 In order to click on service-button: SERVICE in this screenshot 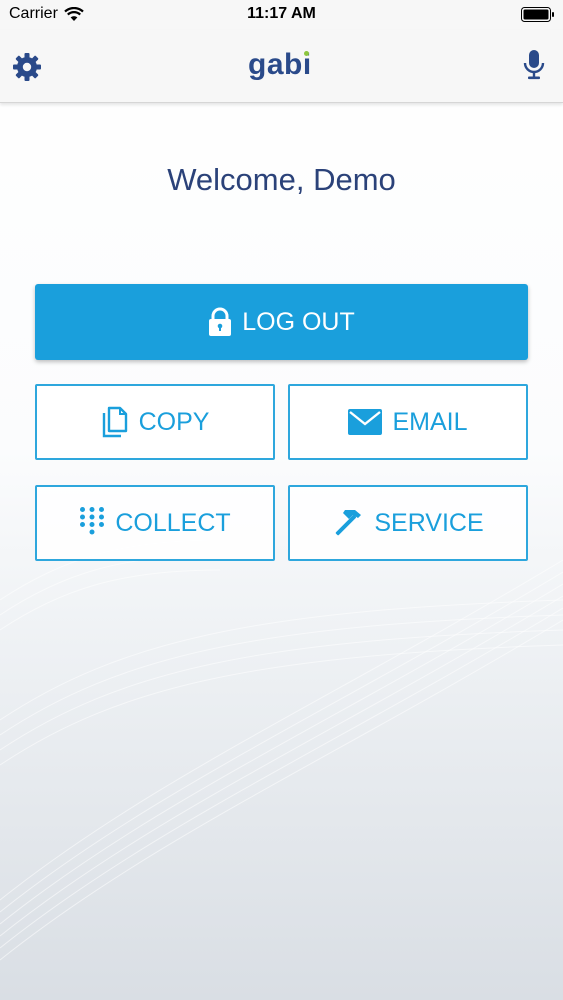, I will do `click(408, 523)`.